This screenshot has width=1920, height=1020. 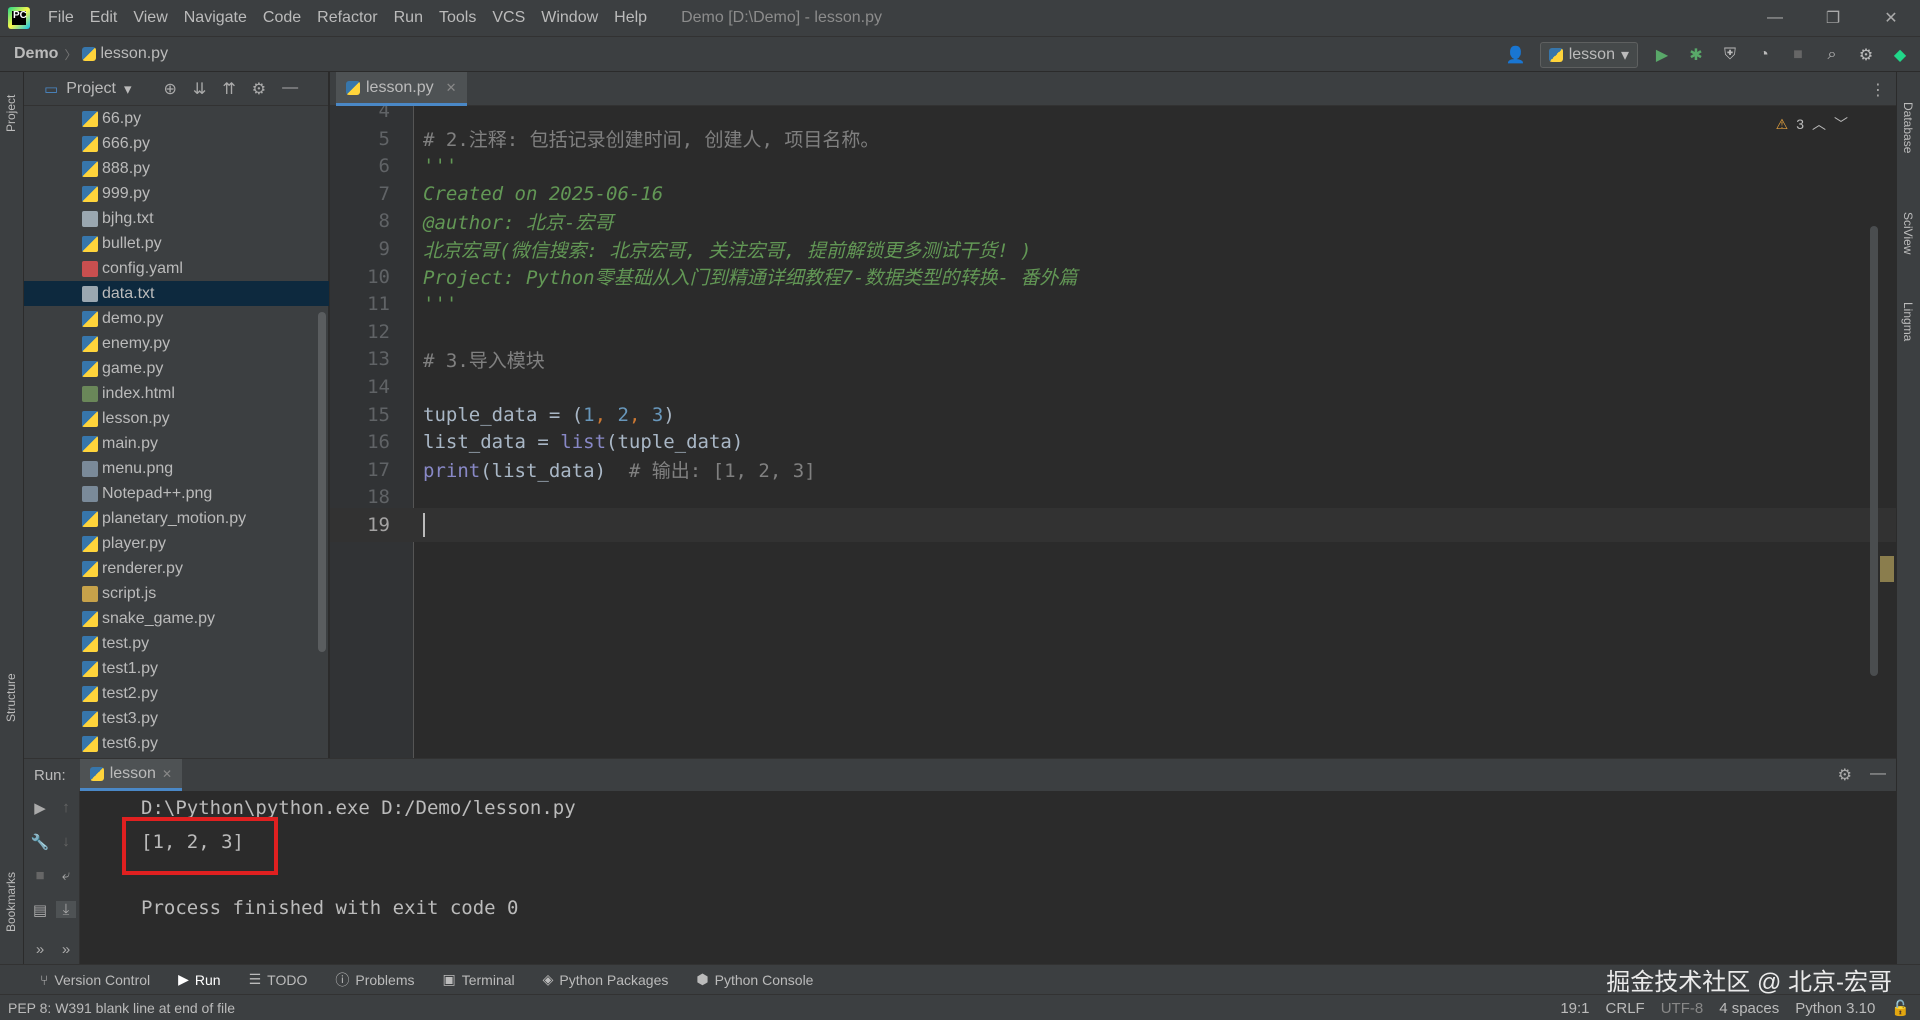 I want to click on file-tree-item: planetary_motion.py, so click(x=176, y=518).